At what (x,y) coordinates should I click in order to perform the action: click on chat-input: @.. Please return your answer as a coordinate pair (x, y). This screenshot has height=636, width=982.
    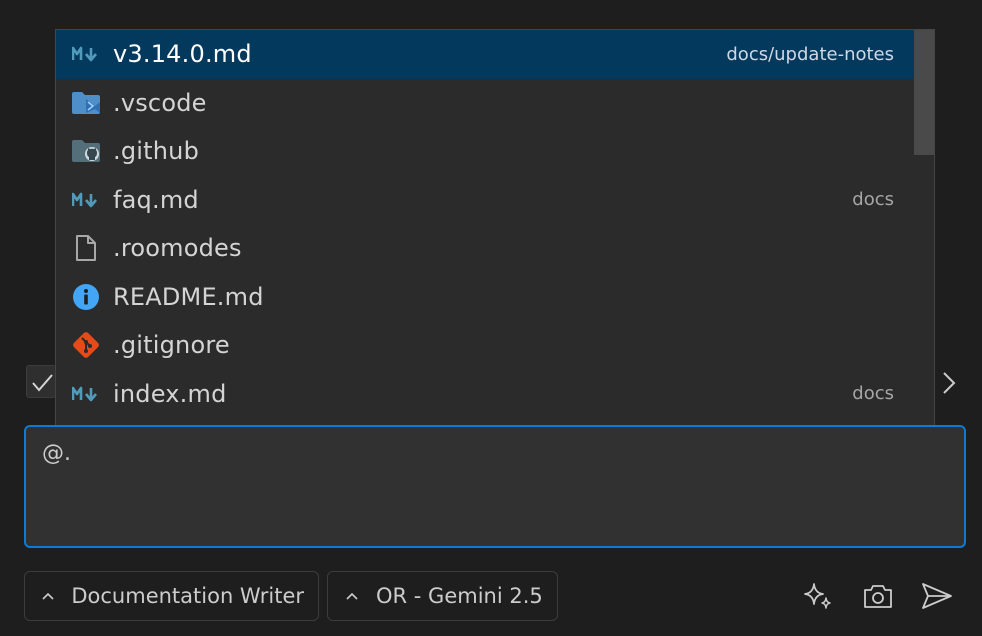
    Looking at the image, I should click on (495, 453).